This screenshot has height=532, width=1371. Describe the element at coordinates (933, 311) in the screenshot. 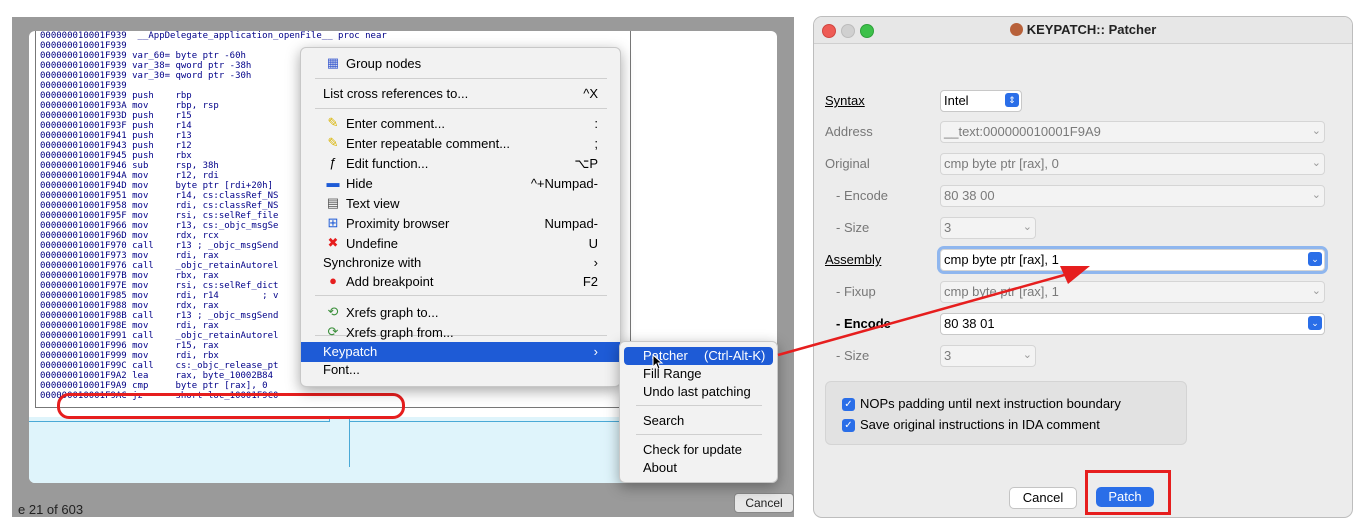

I see `annotation-arrow` at that location.